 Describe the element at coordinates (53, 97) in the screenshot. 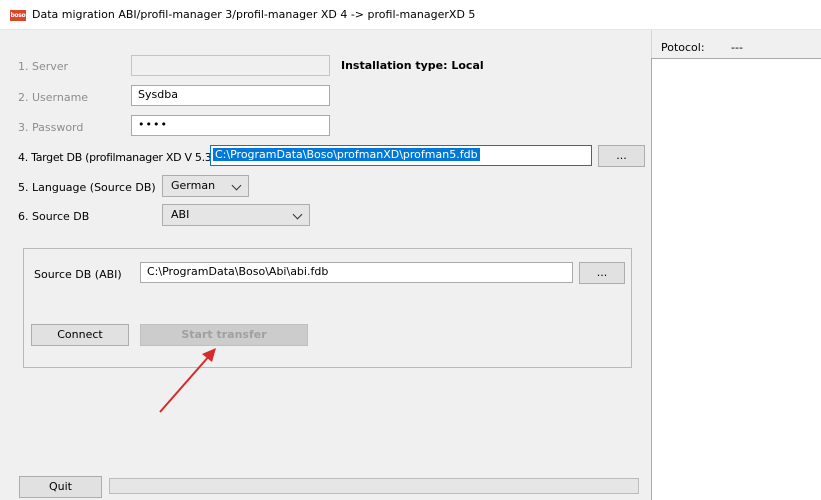

I see `username-label: 2. Username` at that location.